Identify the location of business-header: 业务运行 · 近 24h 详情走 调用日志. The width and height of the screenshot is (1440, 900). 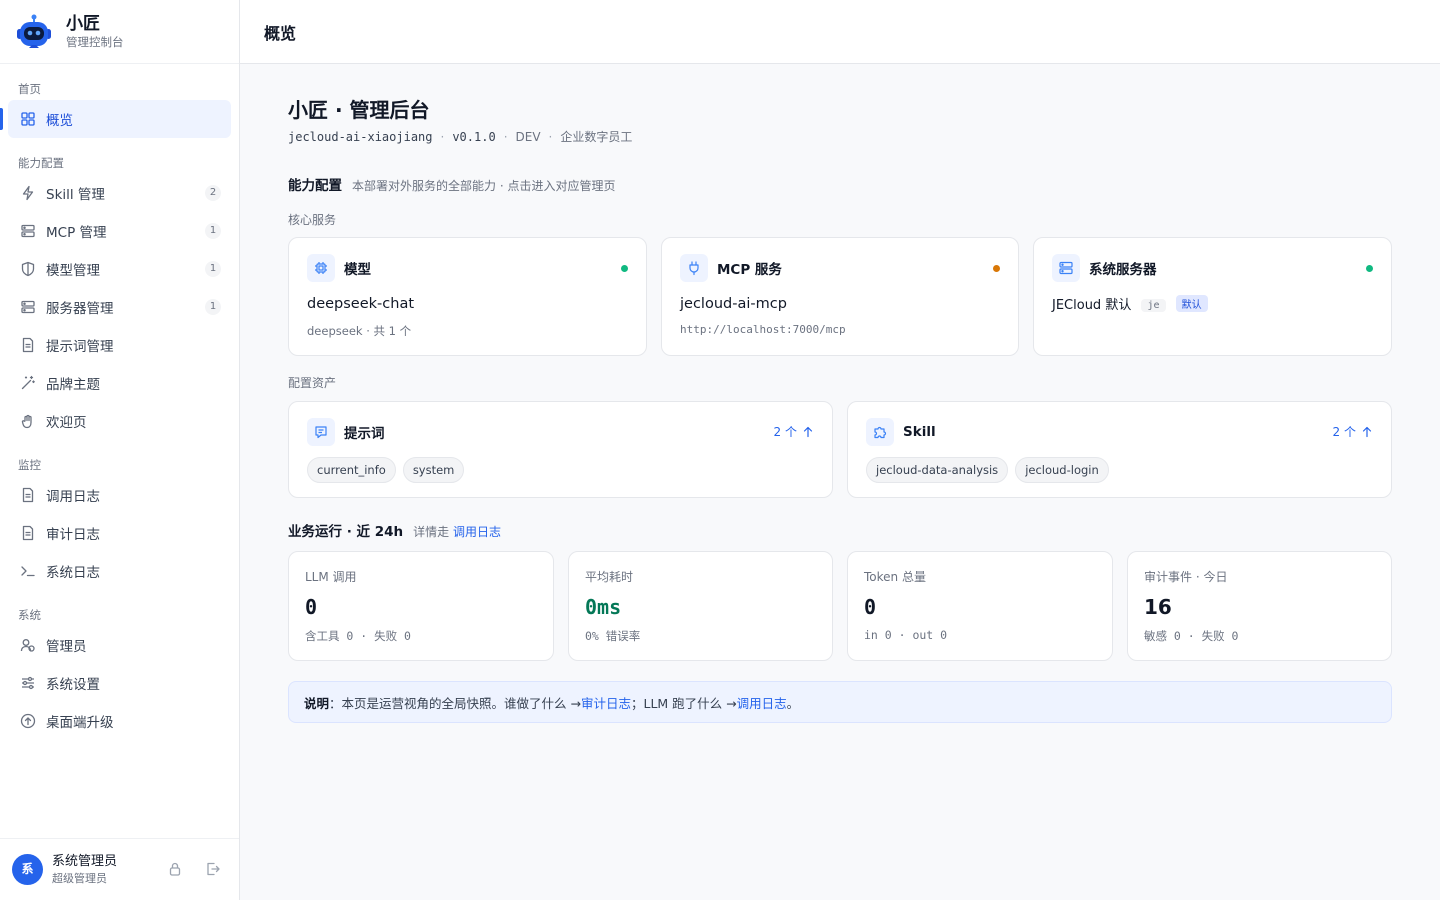
(394, 530).